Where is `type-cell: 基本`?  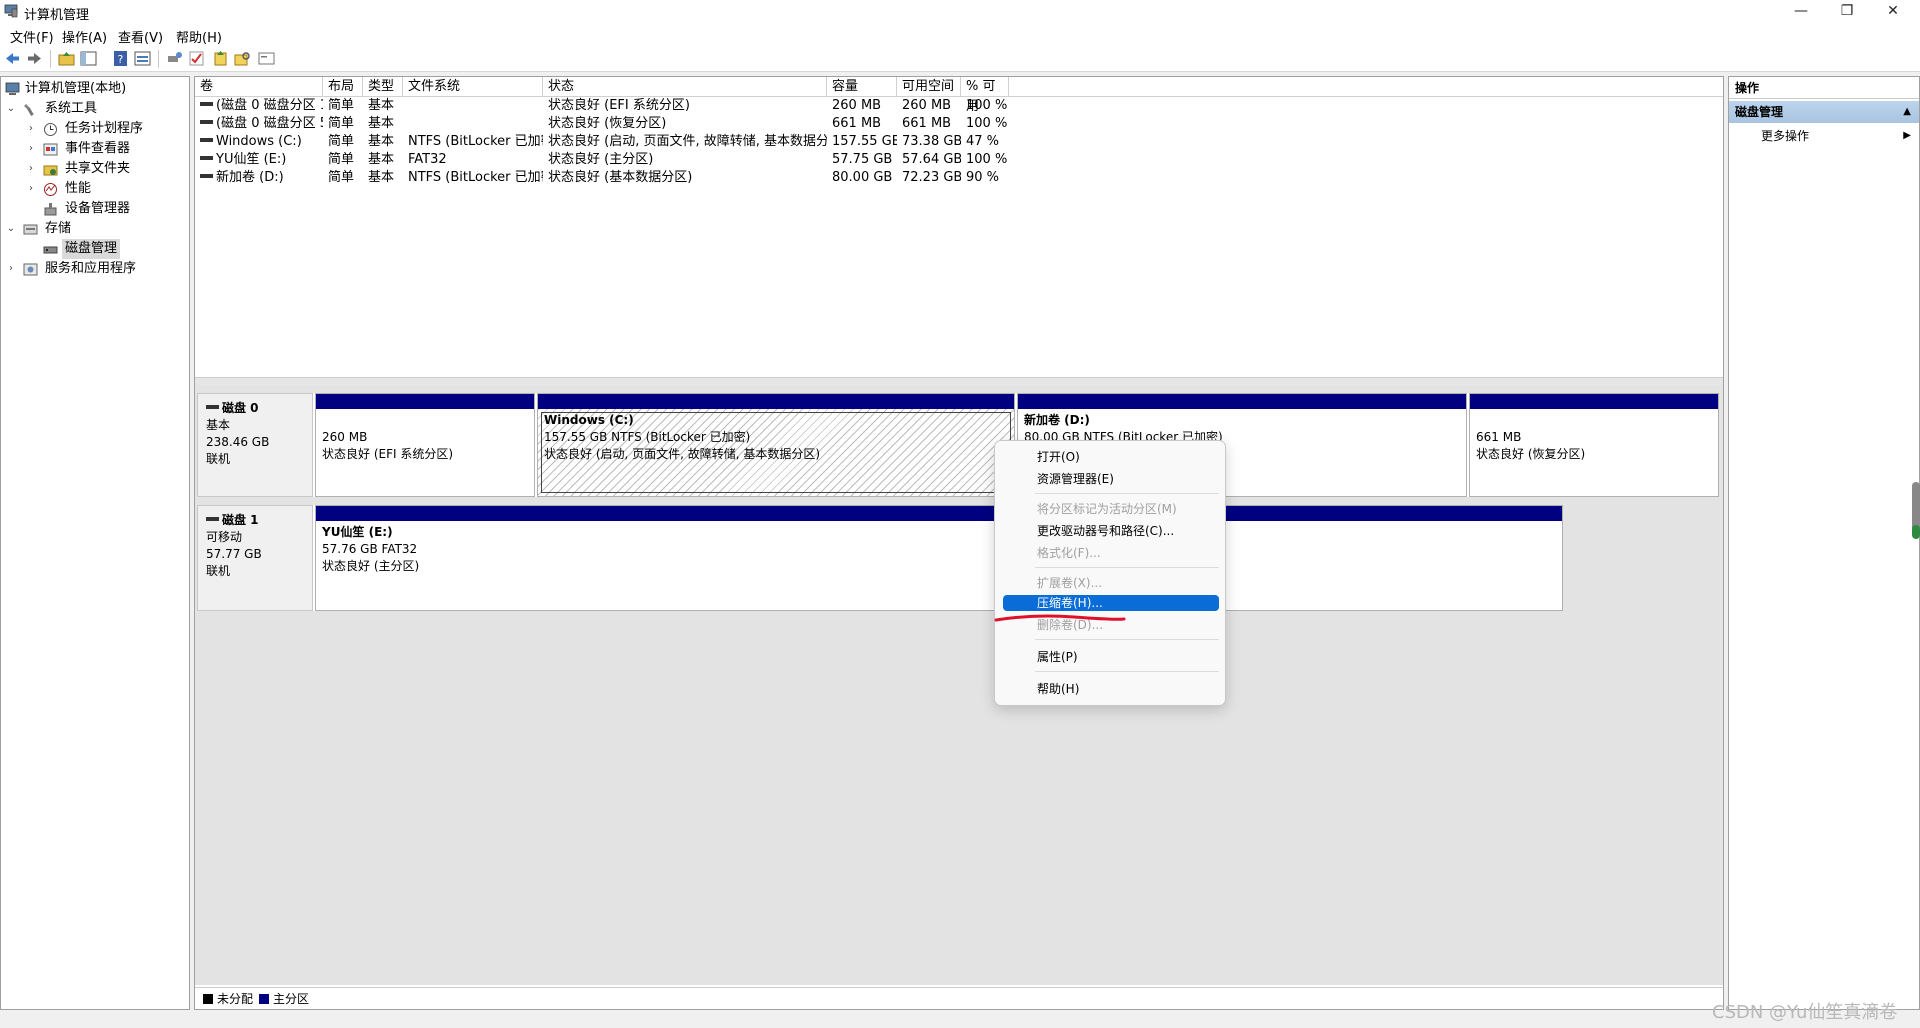
type-cell: 基本 is located at coordinates (381, 159).